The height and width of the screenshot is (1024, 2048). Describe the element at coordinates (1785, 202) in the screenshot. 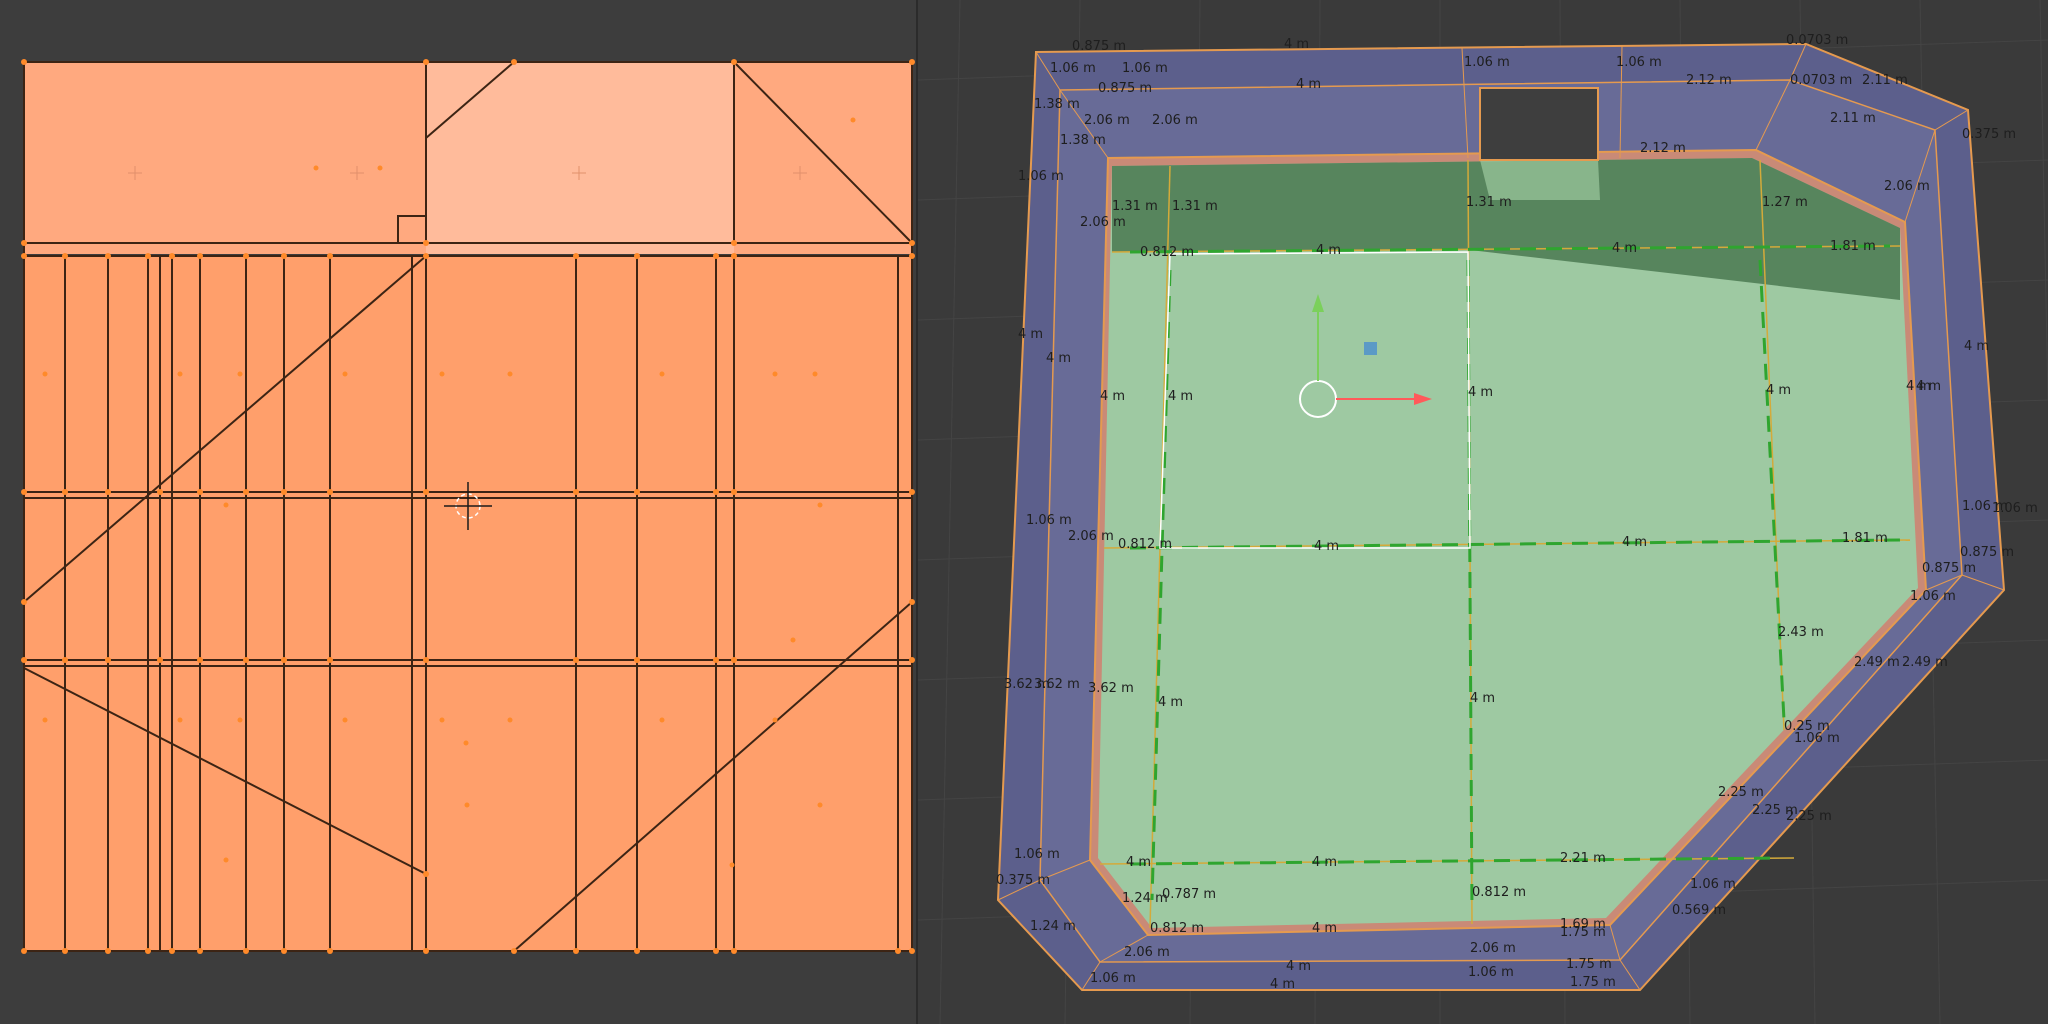

I see `dim-label: 1.27 m` at that location.